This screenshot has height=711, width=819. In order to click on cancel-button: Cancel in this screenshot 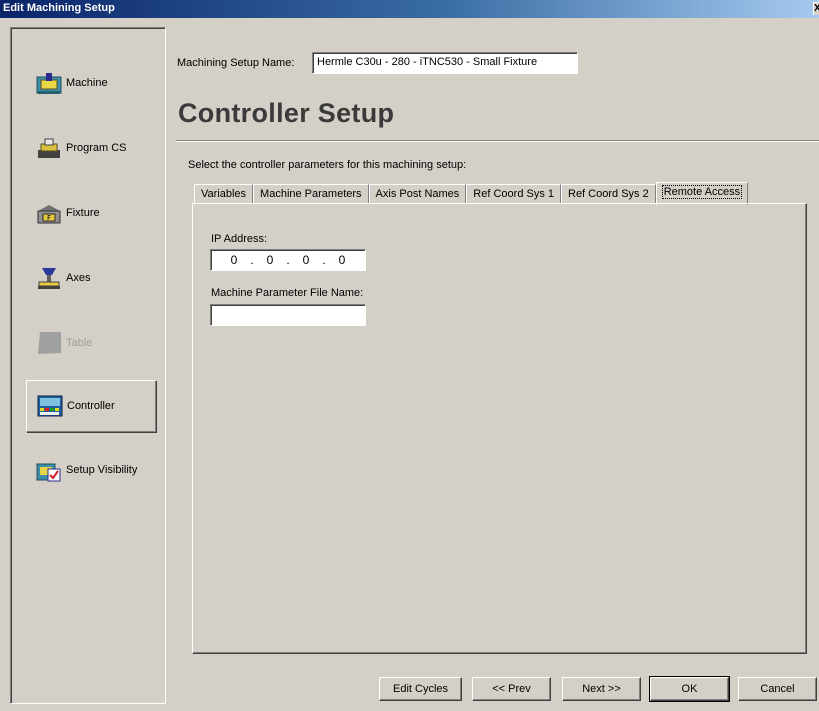, I will do `click(777, 689)`.